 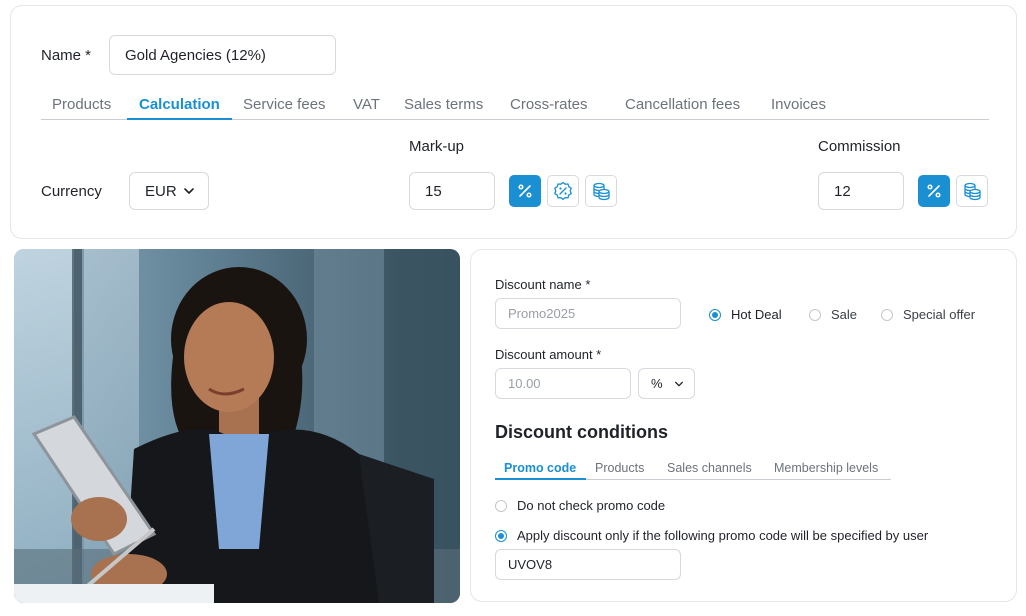 What do you see at coordinates (588, 564) in the screenshot?
I see `promo-code-input: UVOV8` at bounding box center [588, 564].